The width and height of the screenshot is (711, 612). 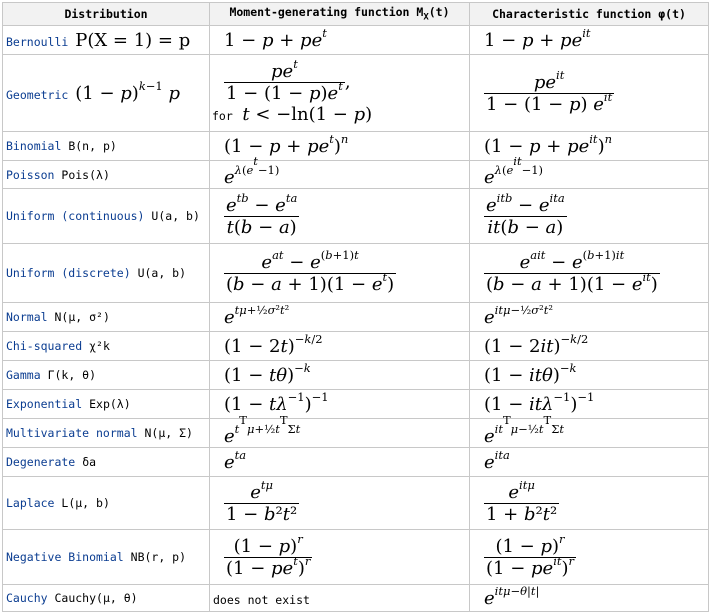 I want to click on table-row: Degenerate δa eta eita, so click(x=355, y=462).